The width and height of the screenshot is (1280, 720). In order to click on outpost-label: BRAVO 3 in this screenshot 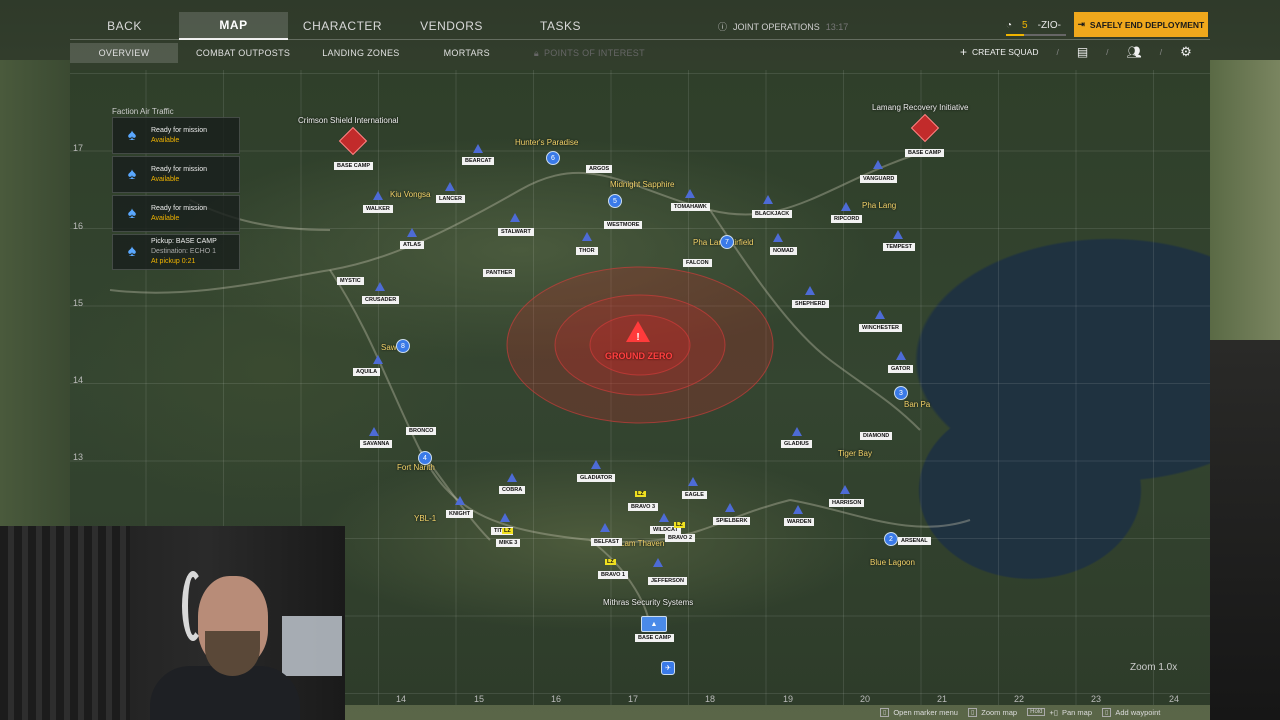, I will do `click(643, 507)`.